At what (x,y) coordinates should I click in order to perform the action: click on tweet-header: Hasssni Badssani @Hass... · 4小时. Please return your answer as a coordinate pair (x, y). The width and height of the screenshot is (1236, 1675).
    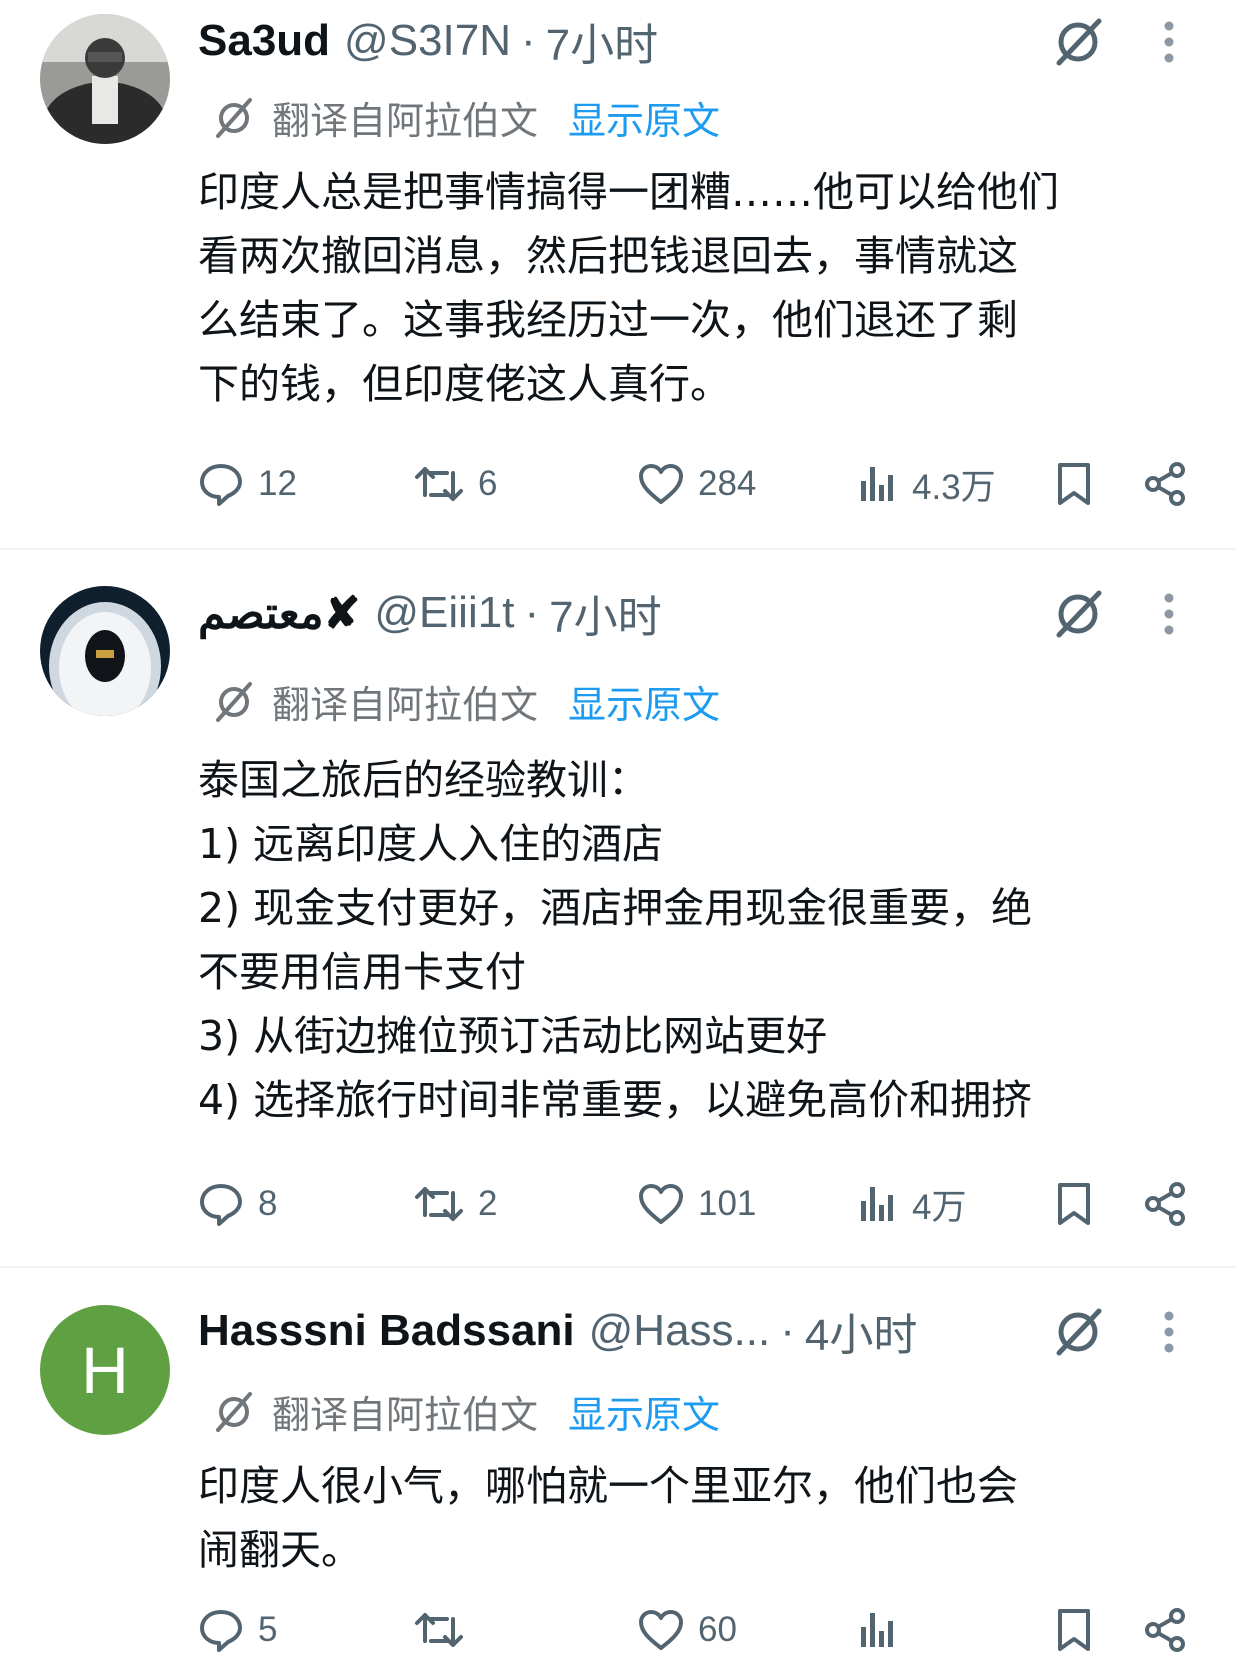
    Looking at the image, I should click on (622, 1331).